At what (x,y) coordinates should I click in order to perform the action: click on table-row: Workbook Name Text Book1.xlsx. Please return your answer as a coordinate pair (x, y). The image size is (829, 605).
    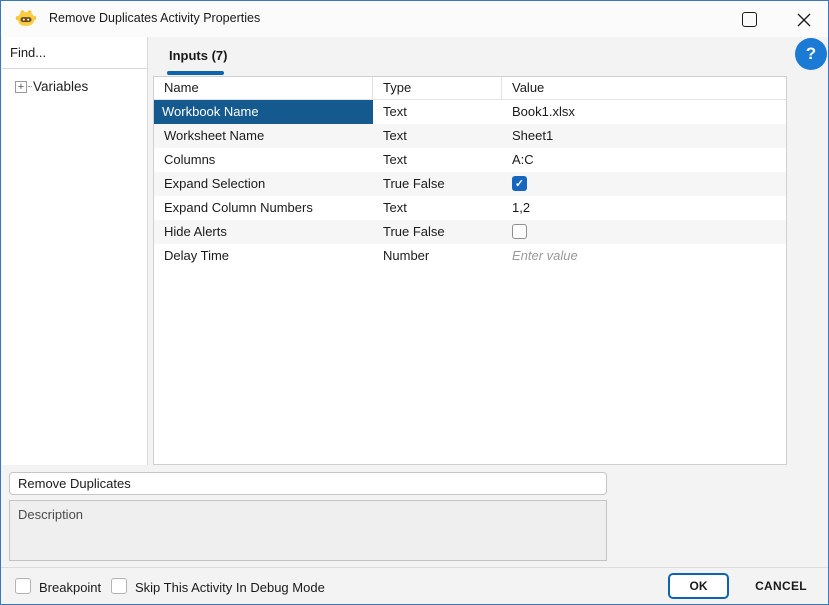
    Looking at the image, I should click on (470, 112).